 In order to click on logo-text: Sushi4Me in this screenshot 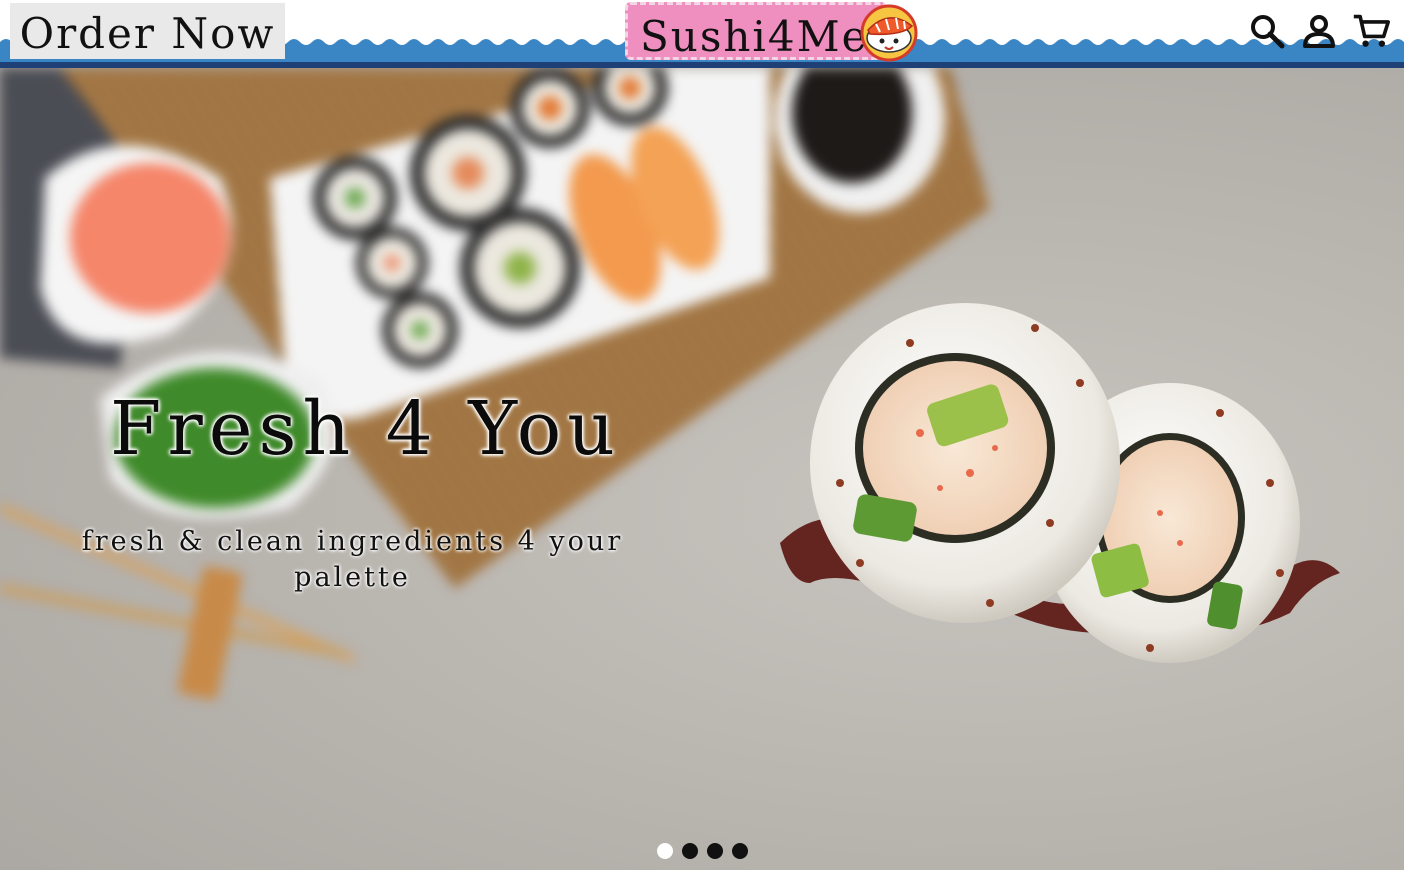, I will do `click(754, 36)`.